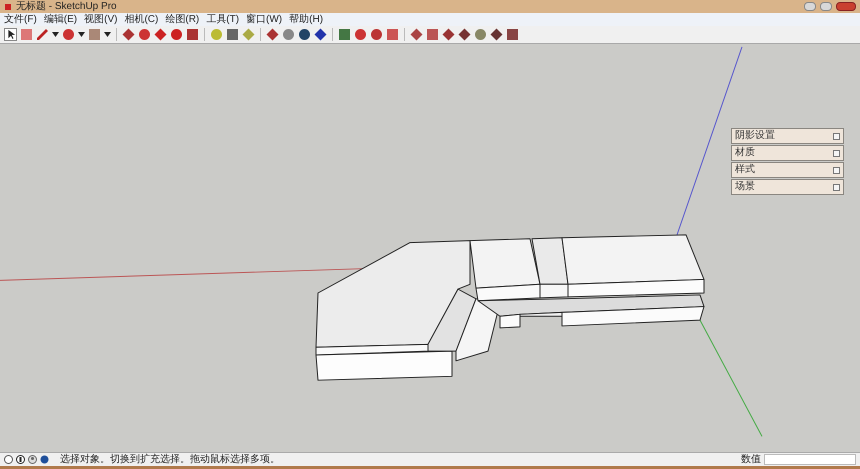 The image size is (860, 469). What do you see at coordinates (745, 153) in the screenshot?
I see `panel-title: 材质` at bounding box center [745, 153].